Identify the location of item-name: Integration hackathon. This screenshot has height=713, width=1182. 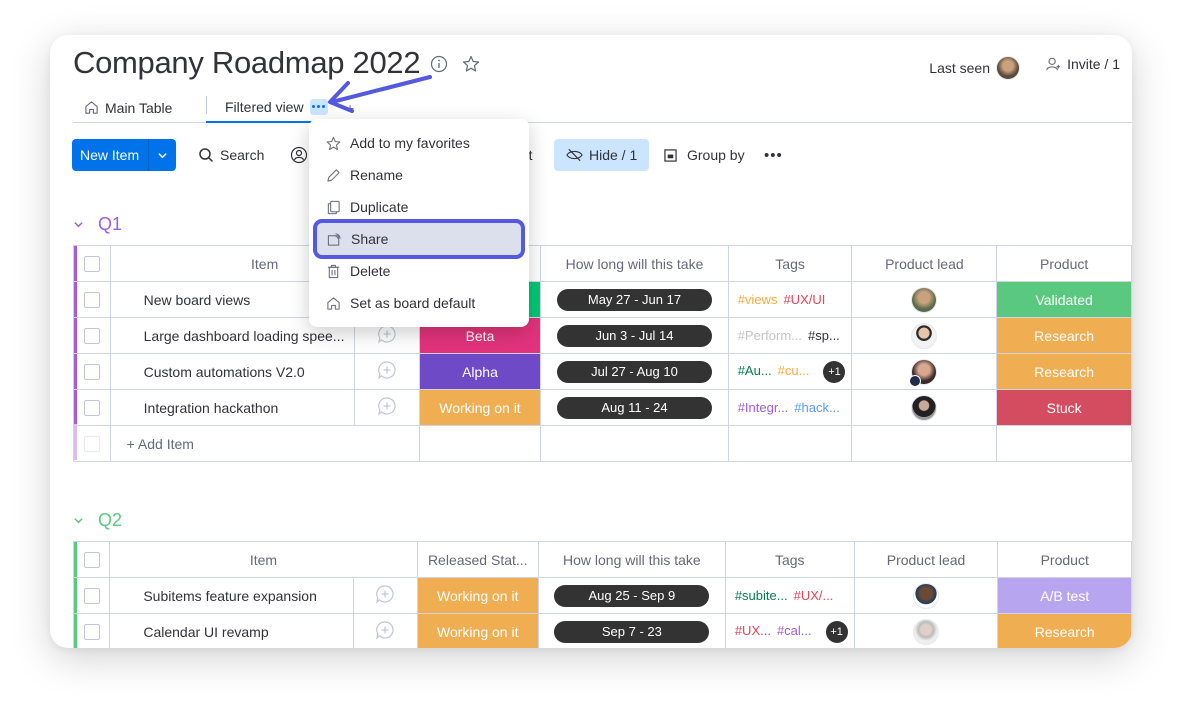
(232, 407).